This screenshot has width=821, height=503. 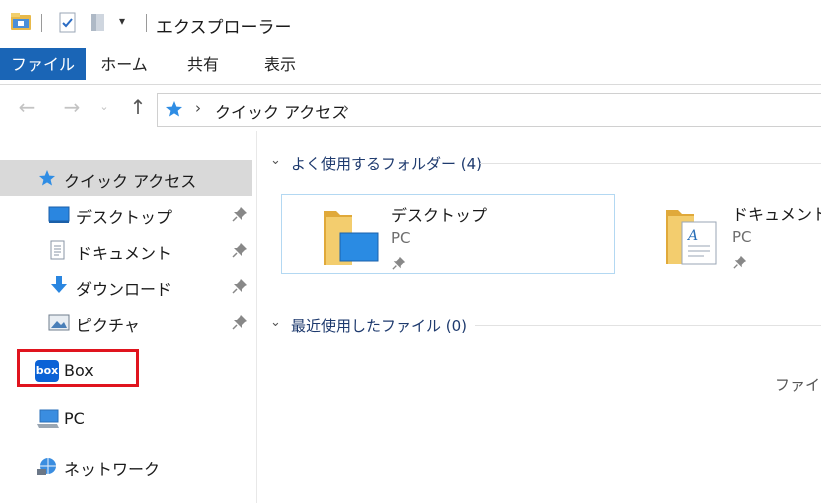 I want to click on nav-item-network: ネットワーク, so click(x=126, y=466).